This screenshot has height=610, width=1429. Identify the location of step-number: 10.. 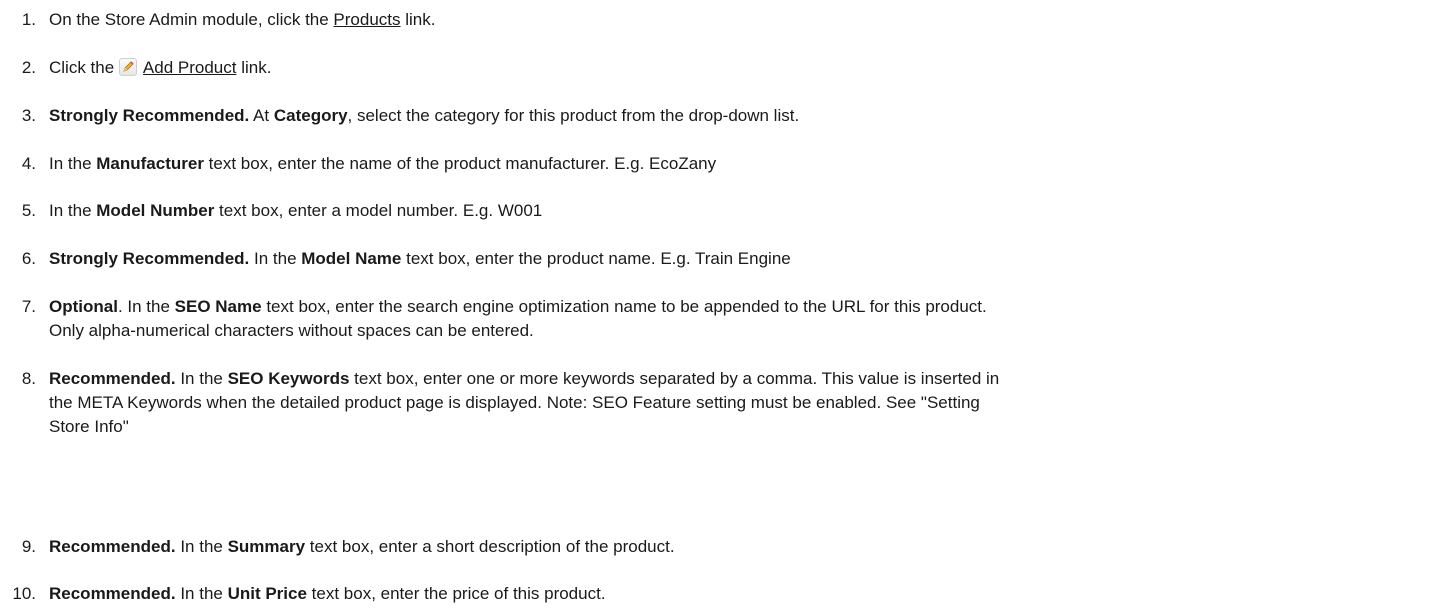
(24, 593).